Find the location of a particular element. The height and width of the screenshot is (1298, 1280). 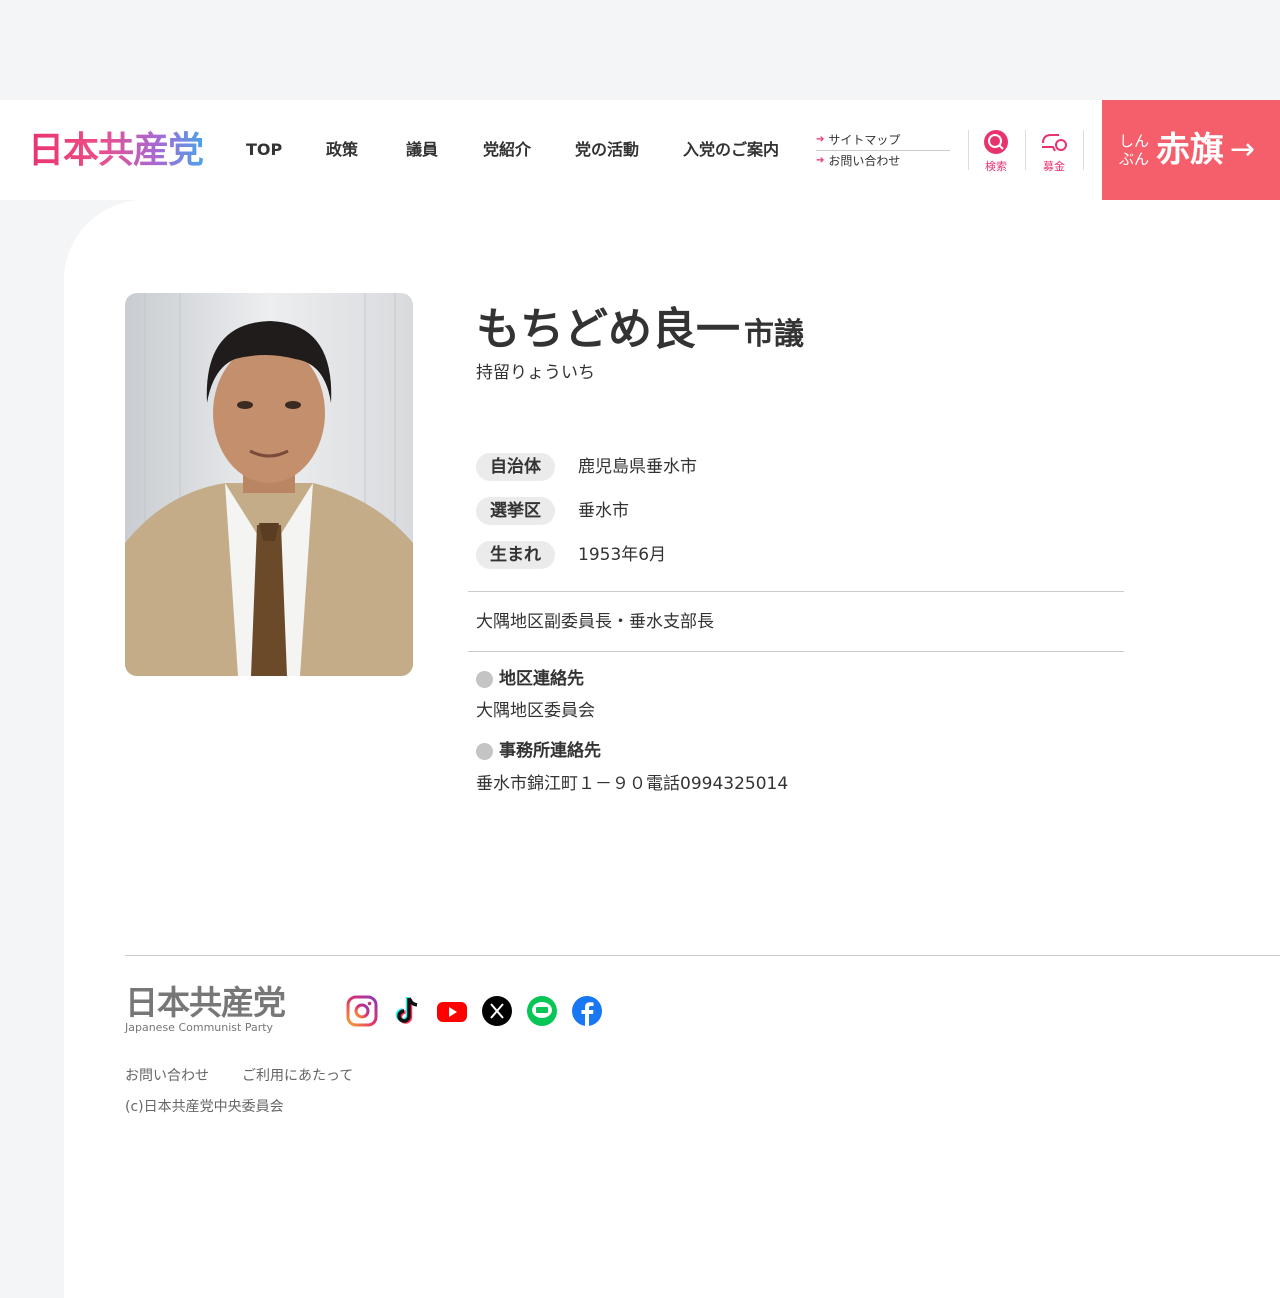

akahata-title: 赤旗 is located at coordinates (1190, 150).